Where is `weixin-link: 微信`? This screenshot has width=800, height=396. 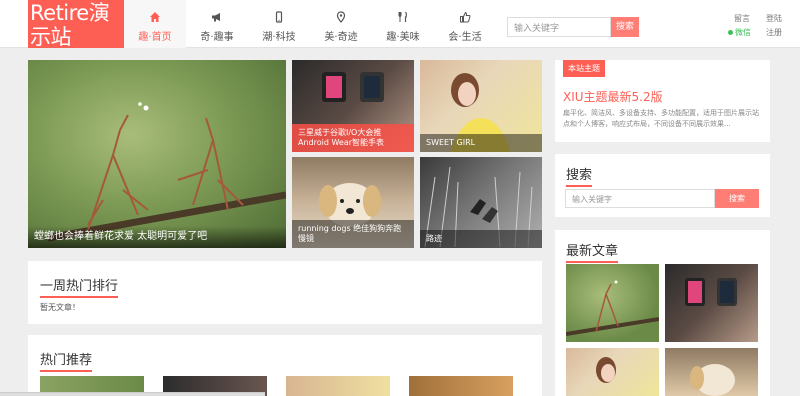 weixin-link: 微信 is located at coordinates (739, 32).